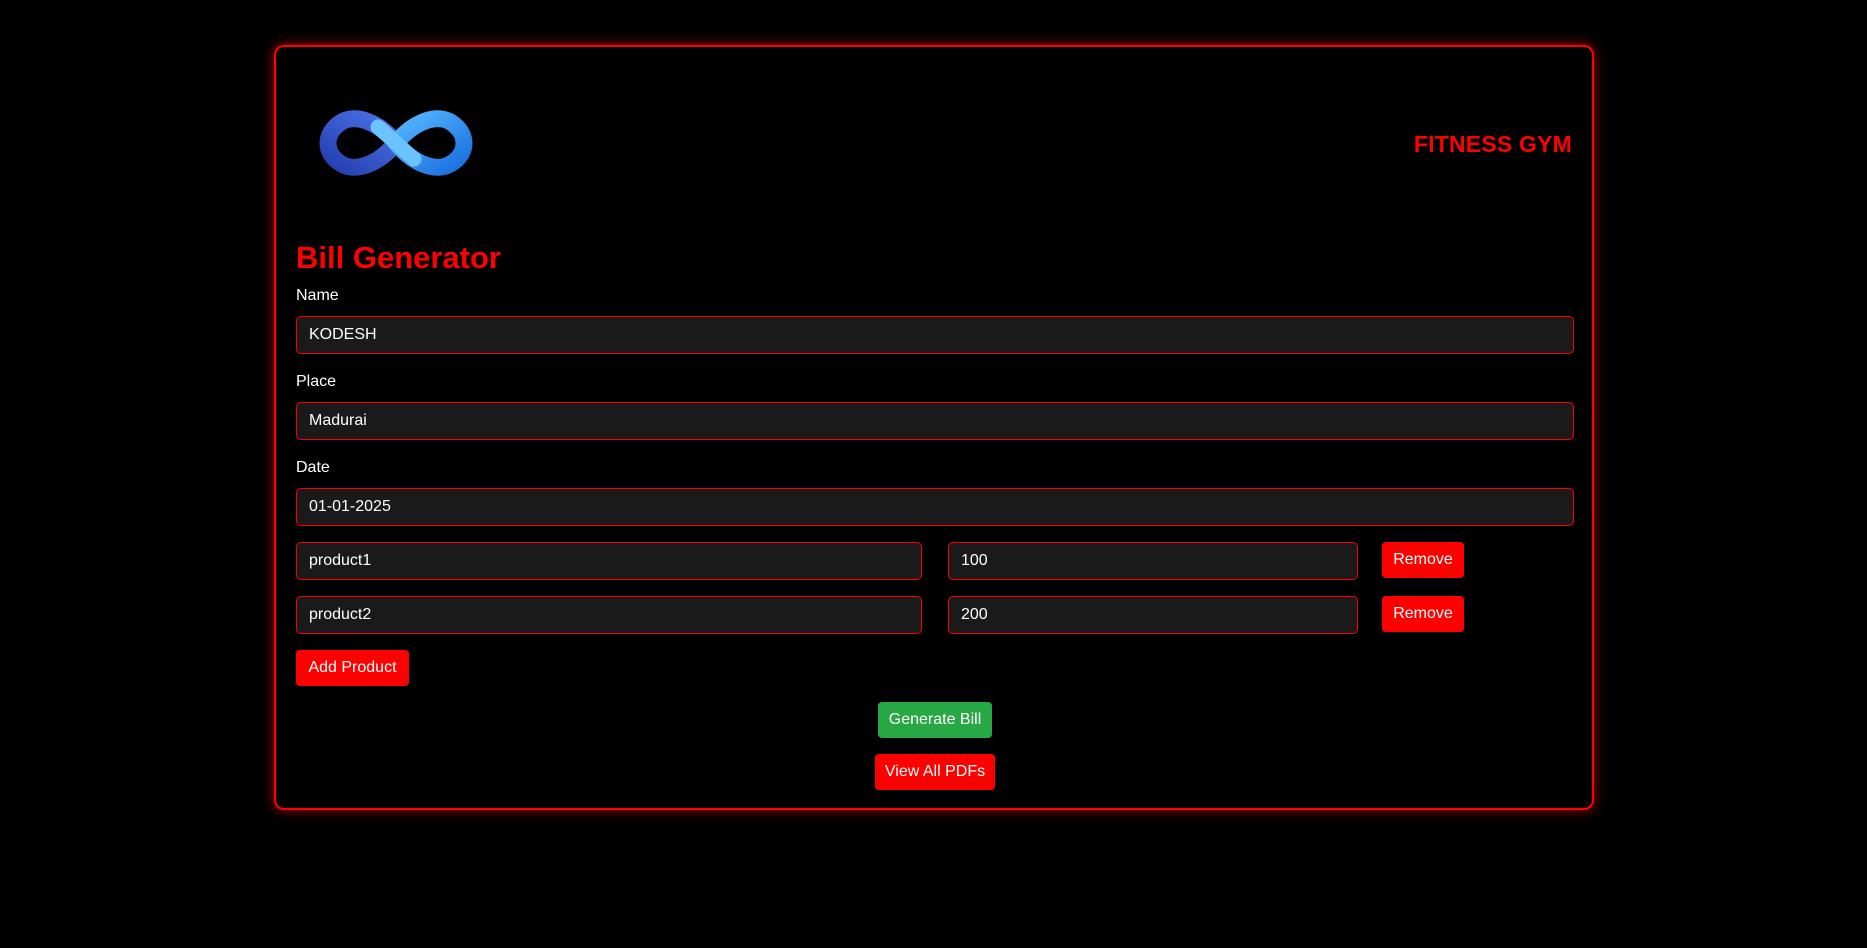 This screenshot has width=1867, height=948. Describe the element at coordinates (935, 720) in the screenshot. I see `generate-bill-button: Generate Bill` at that location.